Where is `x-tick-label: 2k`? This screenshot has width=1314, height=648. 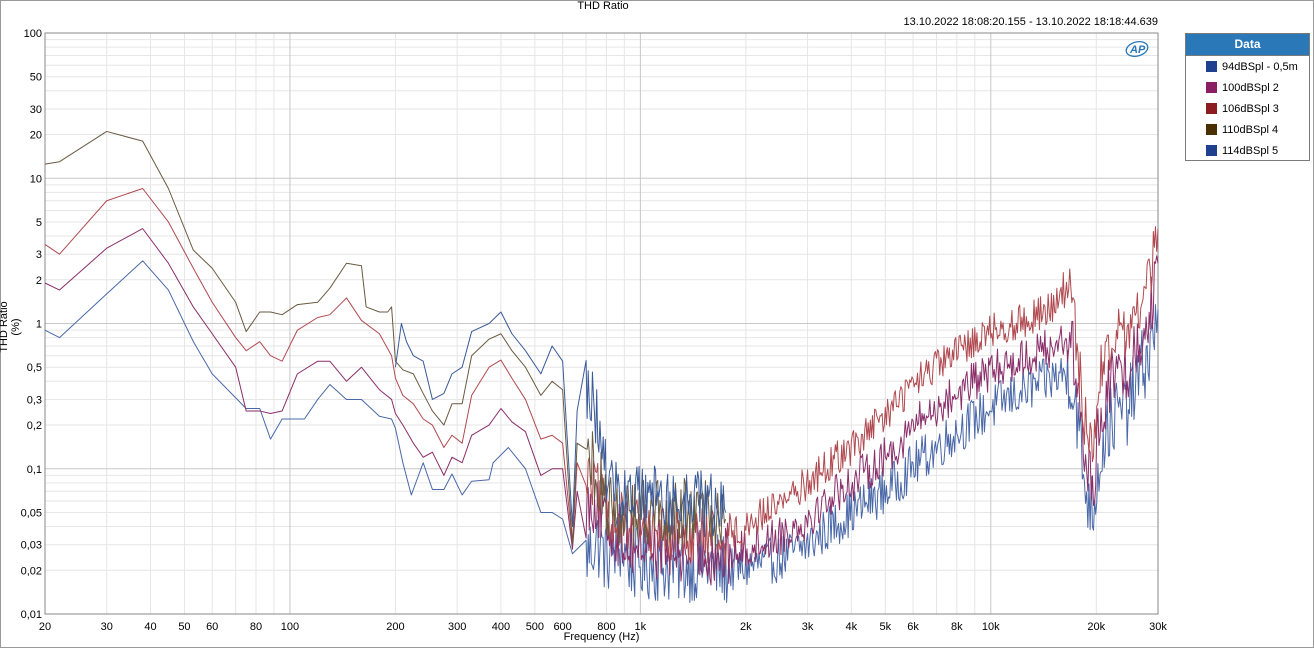 x-tick-label: 2k is located at coordinates (746, 627).